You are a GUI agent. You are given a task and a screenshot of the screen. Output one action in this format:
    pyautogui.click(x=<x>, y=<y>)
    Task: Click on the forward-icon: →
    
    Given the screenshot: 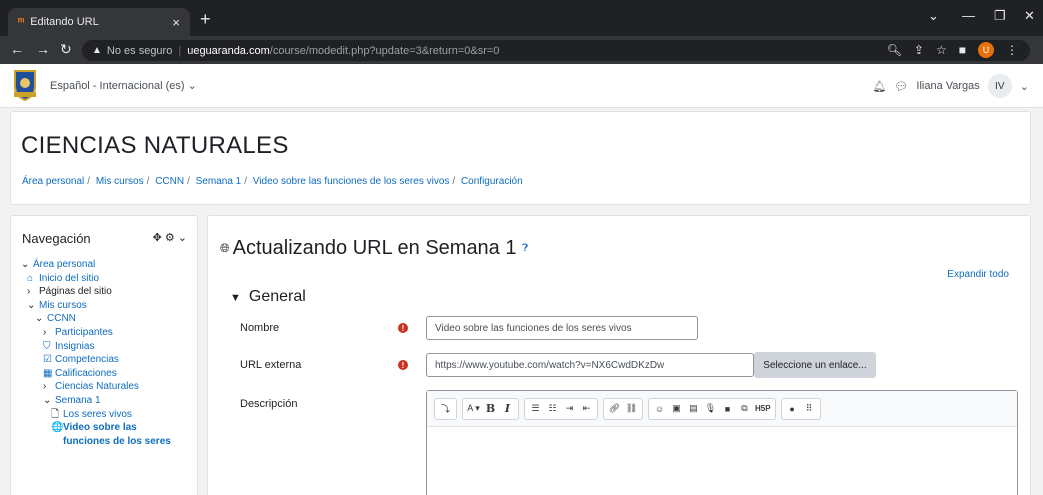 What is the action you would take?
    pyautogui.click(x=43, y=49)
    